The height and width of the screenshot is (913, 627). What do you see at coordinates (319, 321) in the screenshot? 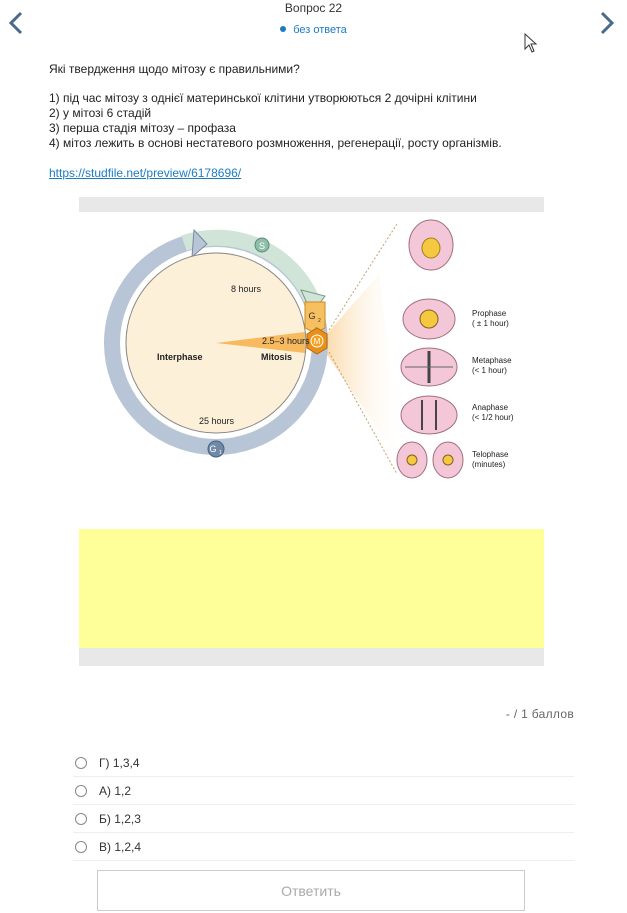
I see `g2-phase-subscript: 2` at bounding box center [319, 321].